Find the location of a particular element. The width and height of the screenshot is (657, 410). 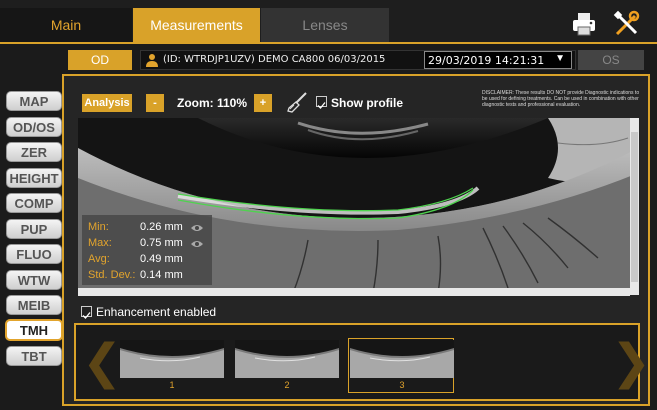

tools-icon is located at coordinates (627, 24).